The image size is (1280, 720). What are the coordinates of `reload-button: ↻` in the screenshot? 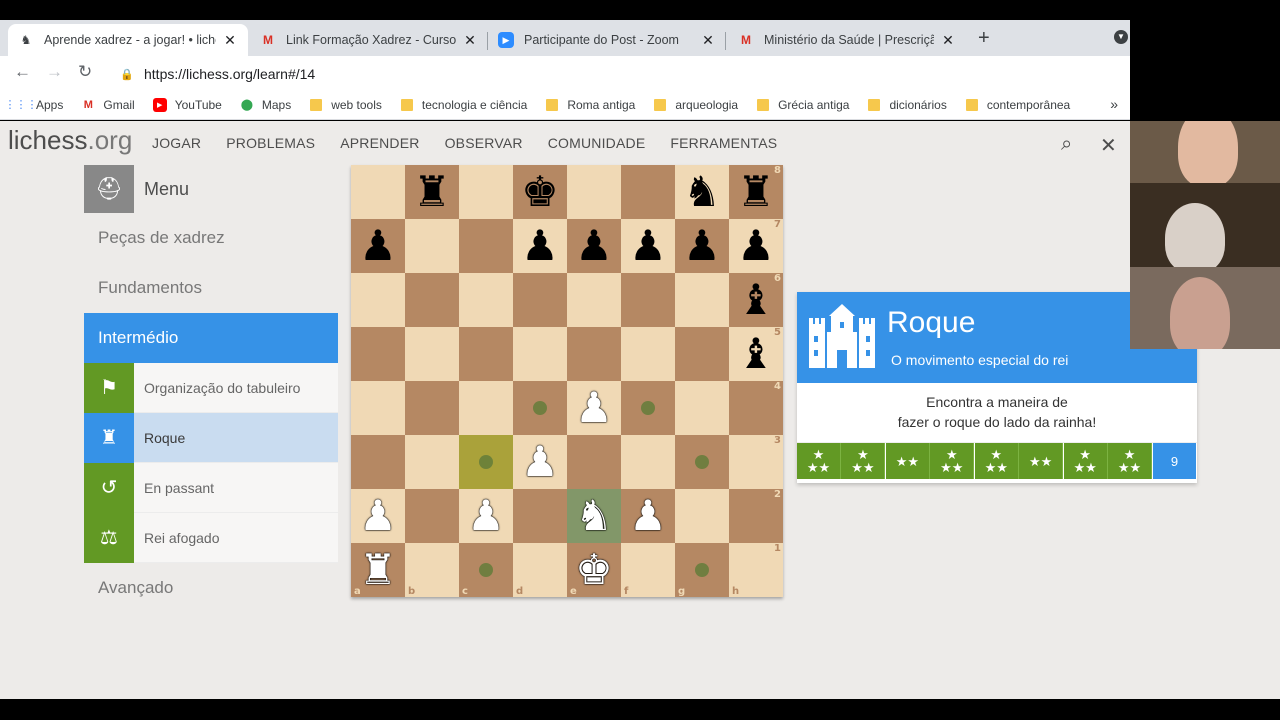 It's located at (85, 72).